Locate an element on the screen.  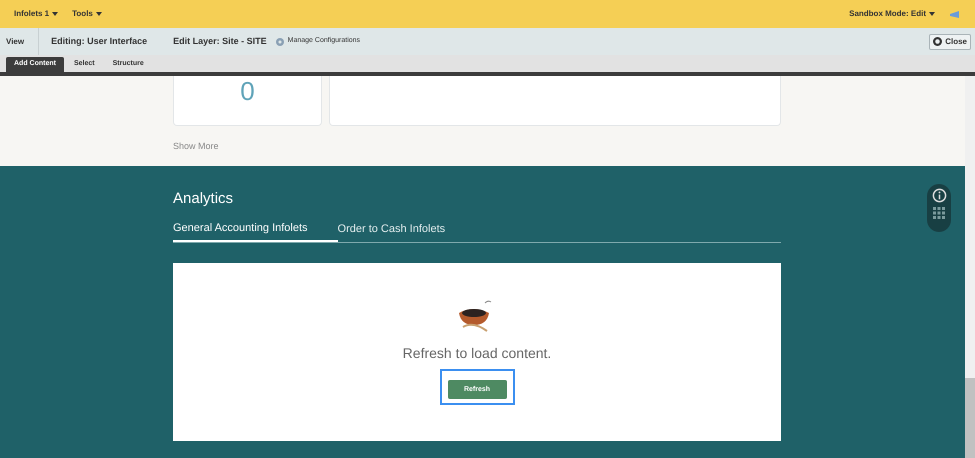
load-message: Refresh to load content. is located at coordinates (477, 353).